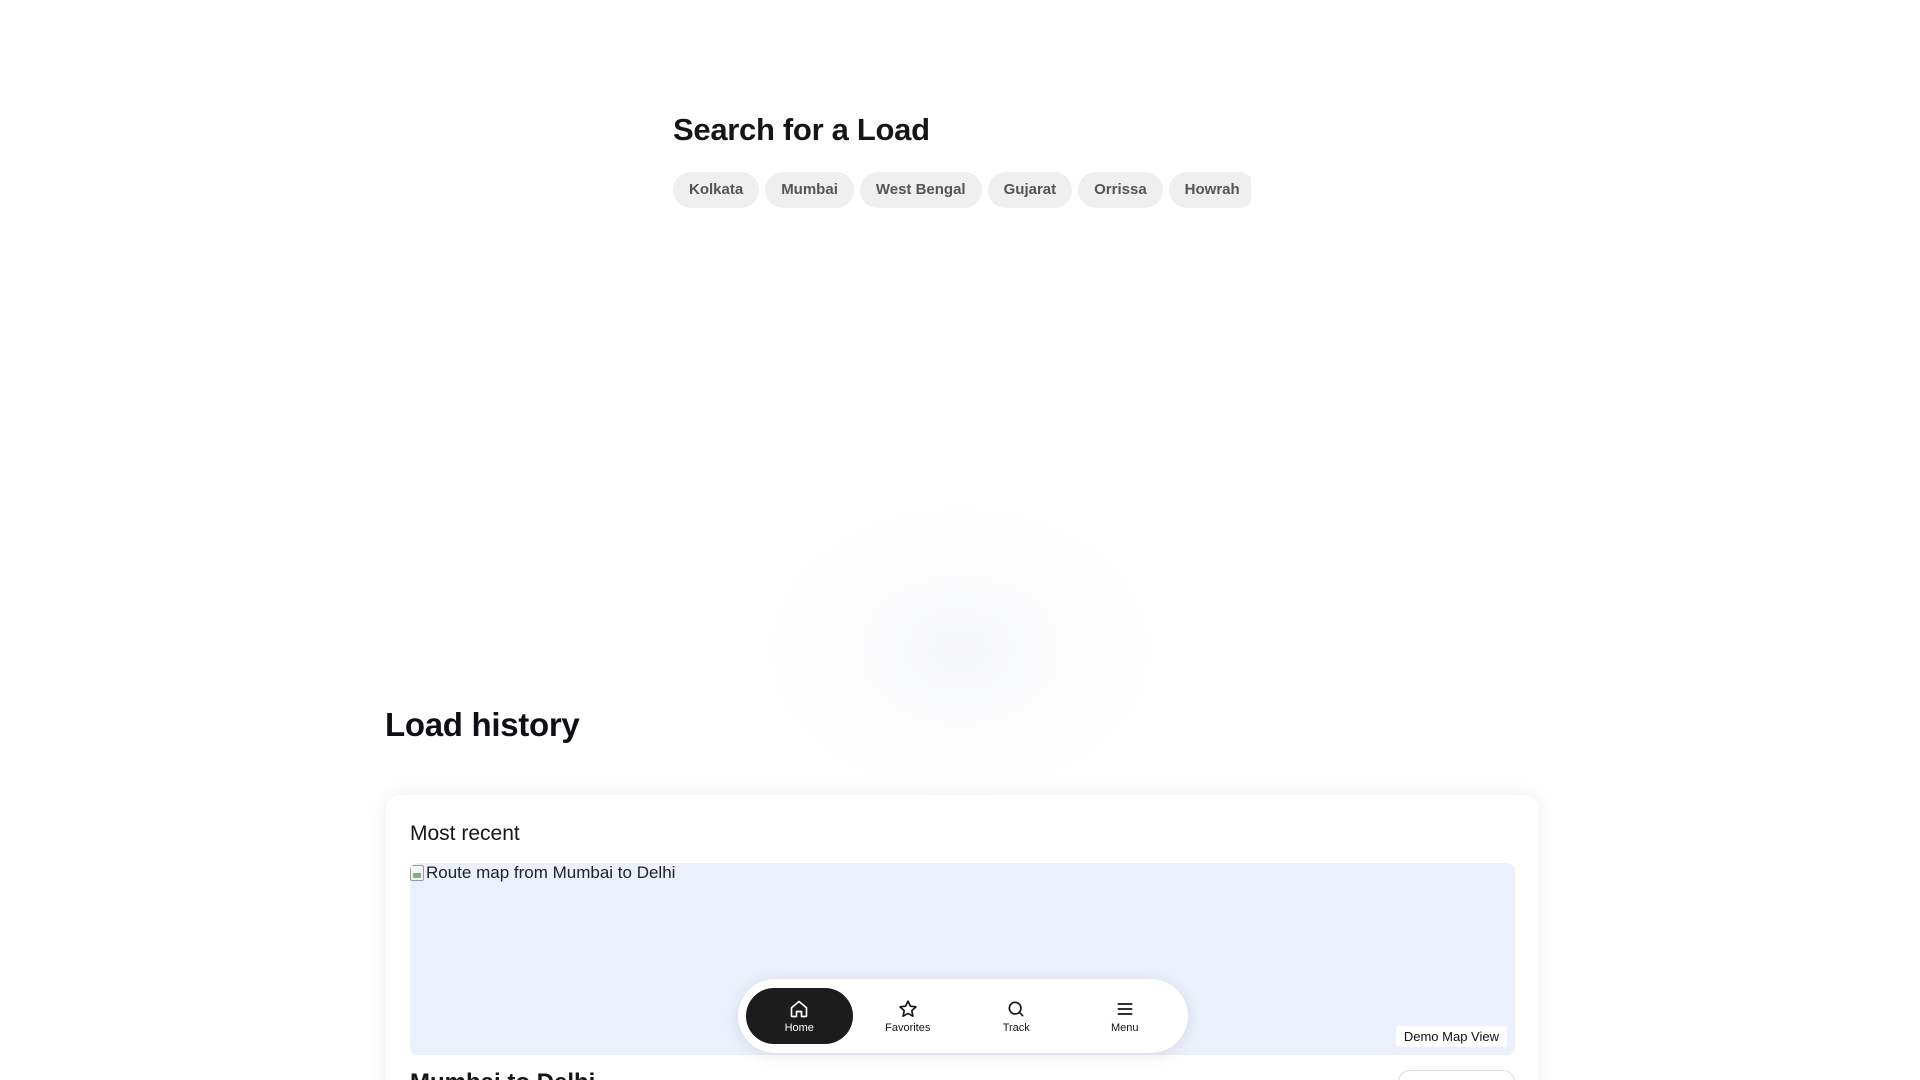 This screenshot has width=1920, height=1080. What do you see at coordinates (809, 190) in the screenshot?
I see `chip-mumbai: Mumbai` at bounding box center [809, 190].